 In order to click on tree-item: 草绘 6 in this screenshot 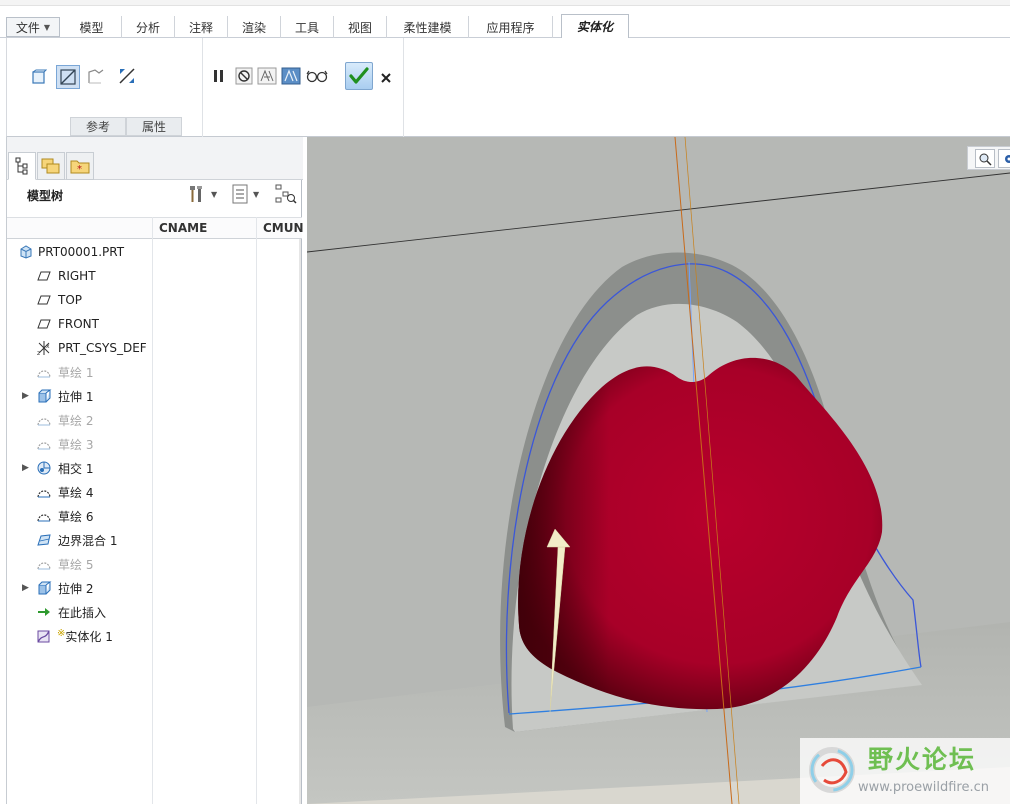, I will do `click(79, 516)`.